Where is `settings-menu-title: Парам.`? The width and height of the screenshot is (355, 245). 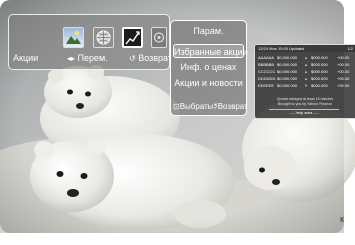
settings-menu-title: Парам. is located at coordinates (208, 31).